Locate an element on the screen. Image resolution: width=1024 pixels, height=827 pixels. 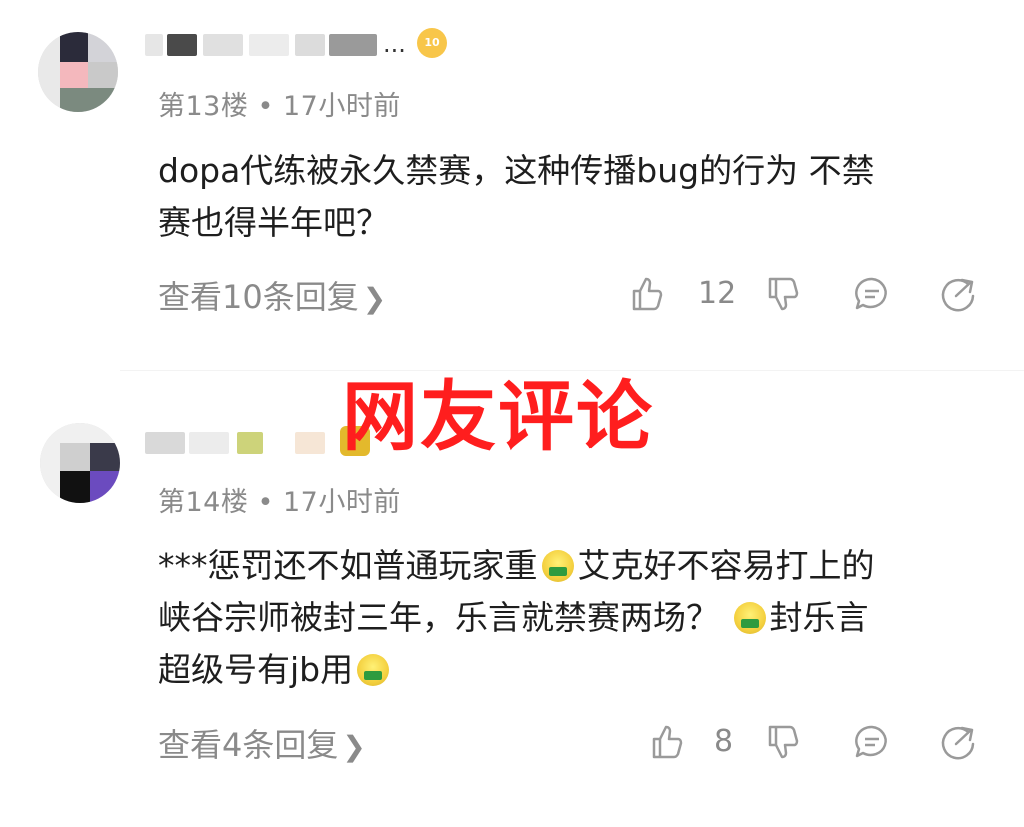
comment-actions: 查看10条回复 ❯ 12 is located at coordinates (512, 294).